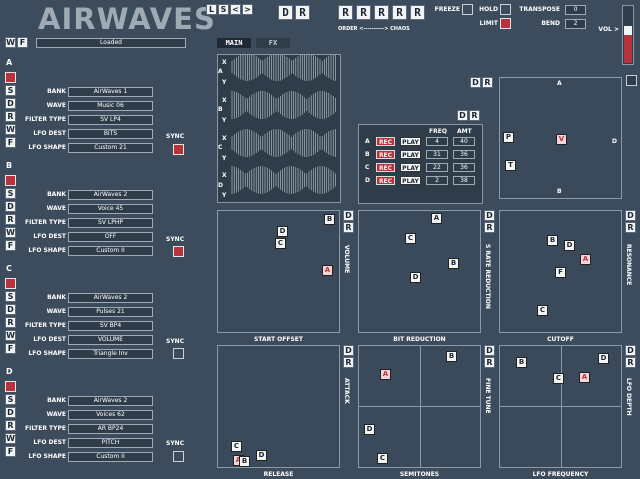 The width and height of the screenshot is (640, 479). What do you see at coordinates (417, 12) in the screenshot?
I see `chaos-r5-button: R` at bounding box center [417, 12].